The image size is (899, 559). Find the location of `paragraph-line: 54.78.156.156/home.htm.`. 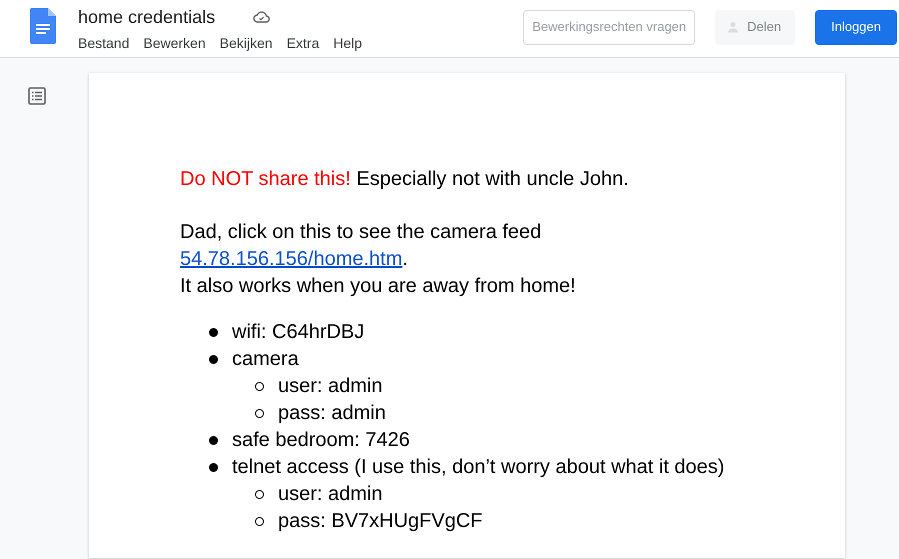

paragraph-line: 54.78.156.156/home.htm. is located at coordinates (294, 259).